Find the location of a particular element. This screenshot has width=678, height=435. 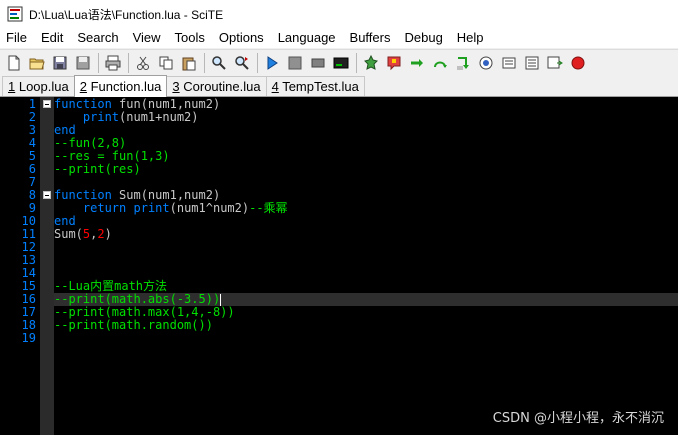

menu-file: File is located at coordinates (17, 38).